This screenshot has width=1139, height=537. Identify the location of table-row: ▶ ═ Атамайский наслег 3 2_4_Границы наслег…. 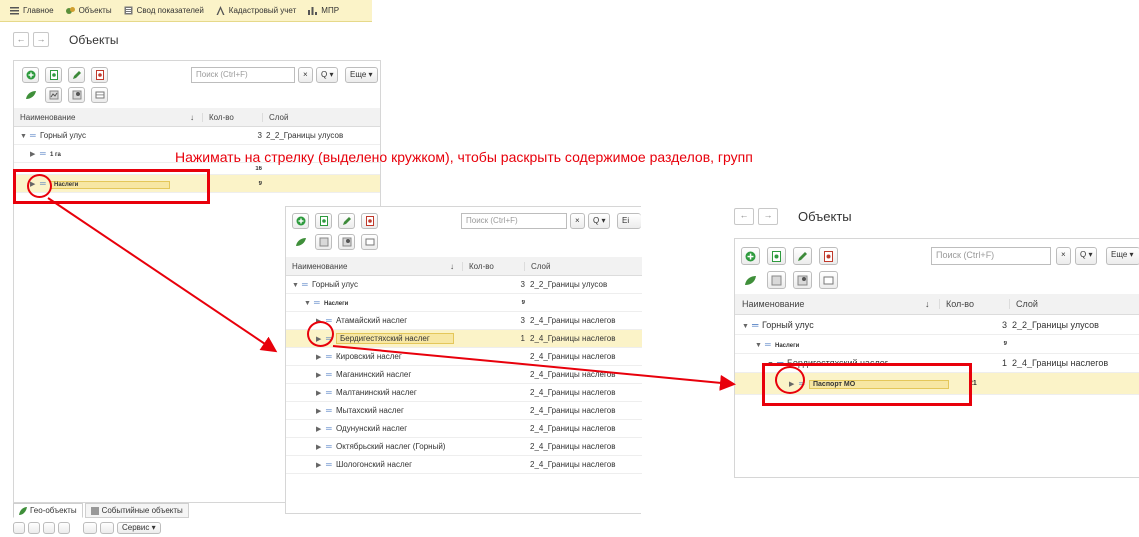
(464, 321).